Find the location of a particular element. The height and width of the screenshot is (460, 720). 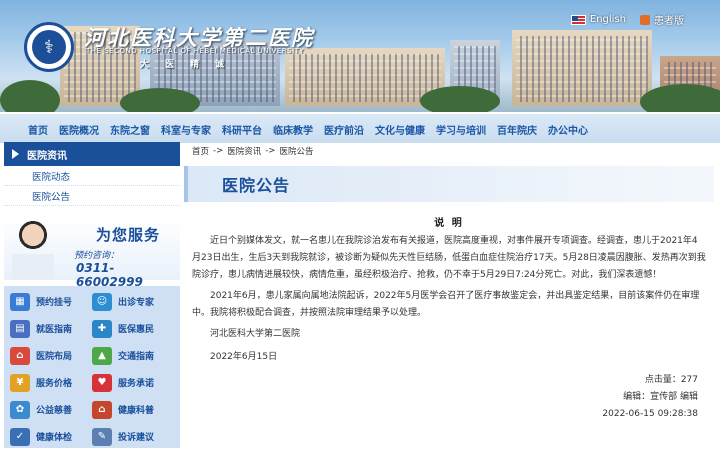

breadcrumb-announcements: 医院公告 is located at coordinates (296, 151).